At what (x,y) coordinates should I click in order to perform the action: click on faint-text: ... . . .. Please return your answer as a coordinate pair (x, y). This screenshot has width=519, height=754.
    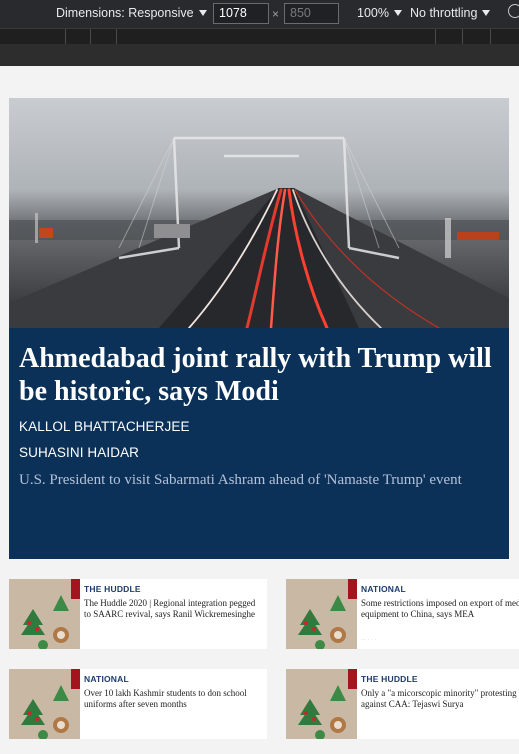
    Looking at the image, I should click on (369, 639).